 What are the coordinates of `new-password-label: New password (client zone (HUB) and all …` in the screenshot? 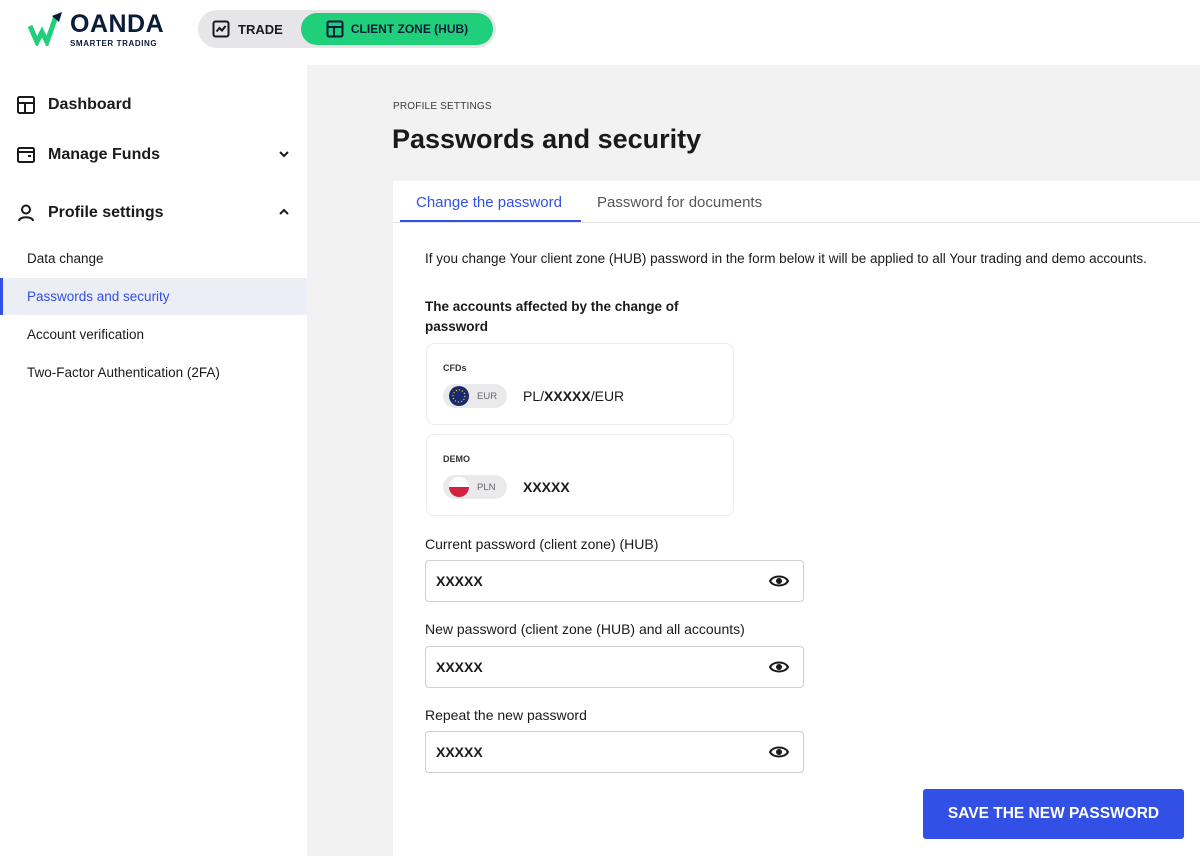 It's located at (585, 629).